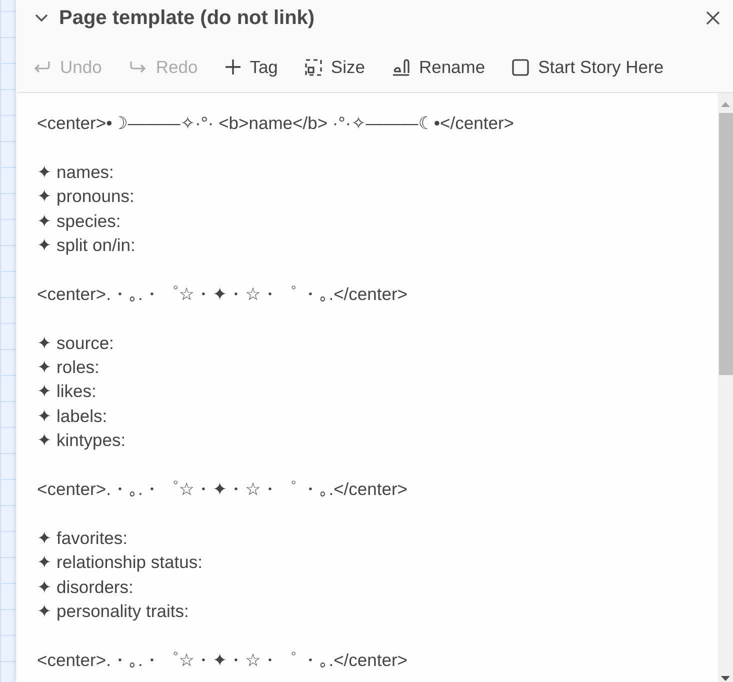 Image resolution: width=733 pixels, height=682 pixels. What do you see at coordinates (75, 172) in the screenshot?
I see `text-line: ✦ names:` at bounding box center [75, 172].